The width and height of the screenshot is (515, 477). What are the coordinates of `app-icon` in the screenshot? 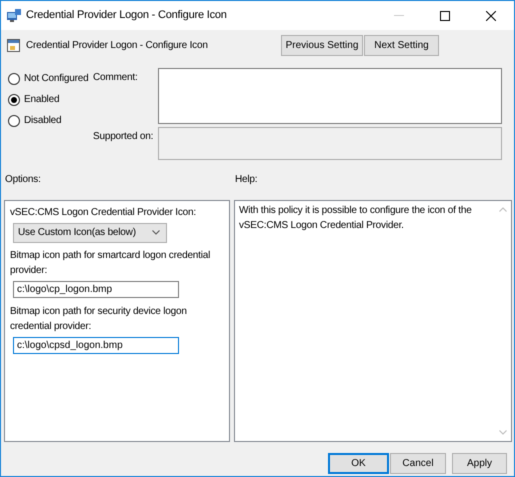 It's located at (14, 15).